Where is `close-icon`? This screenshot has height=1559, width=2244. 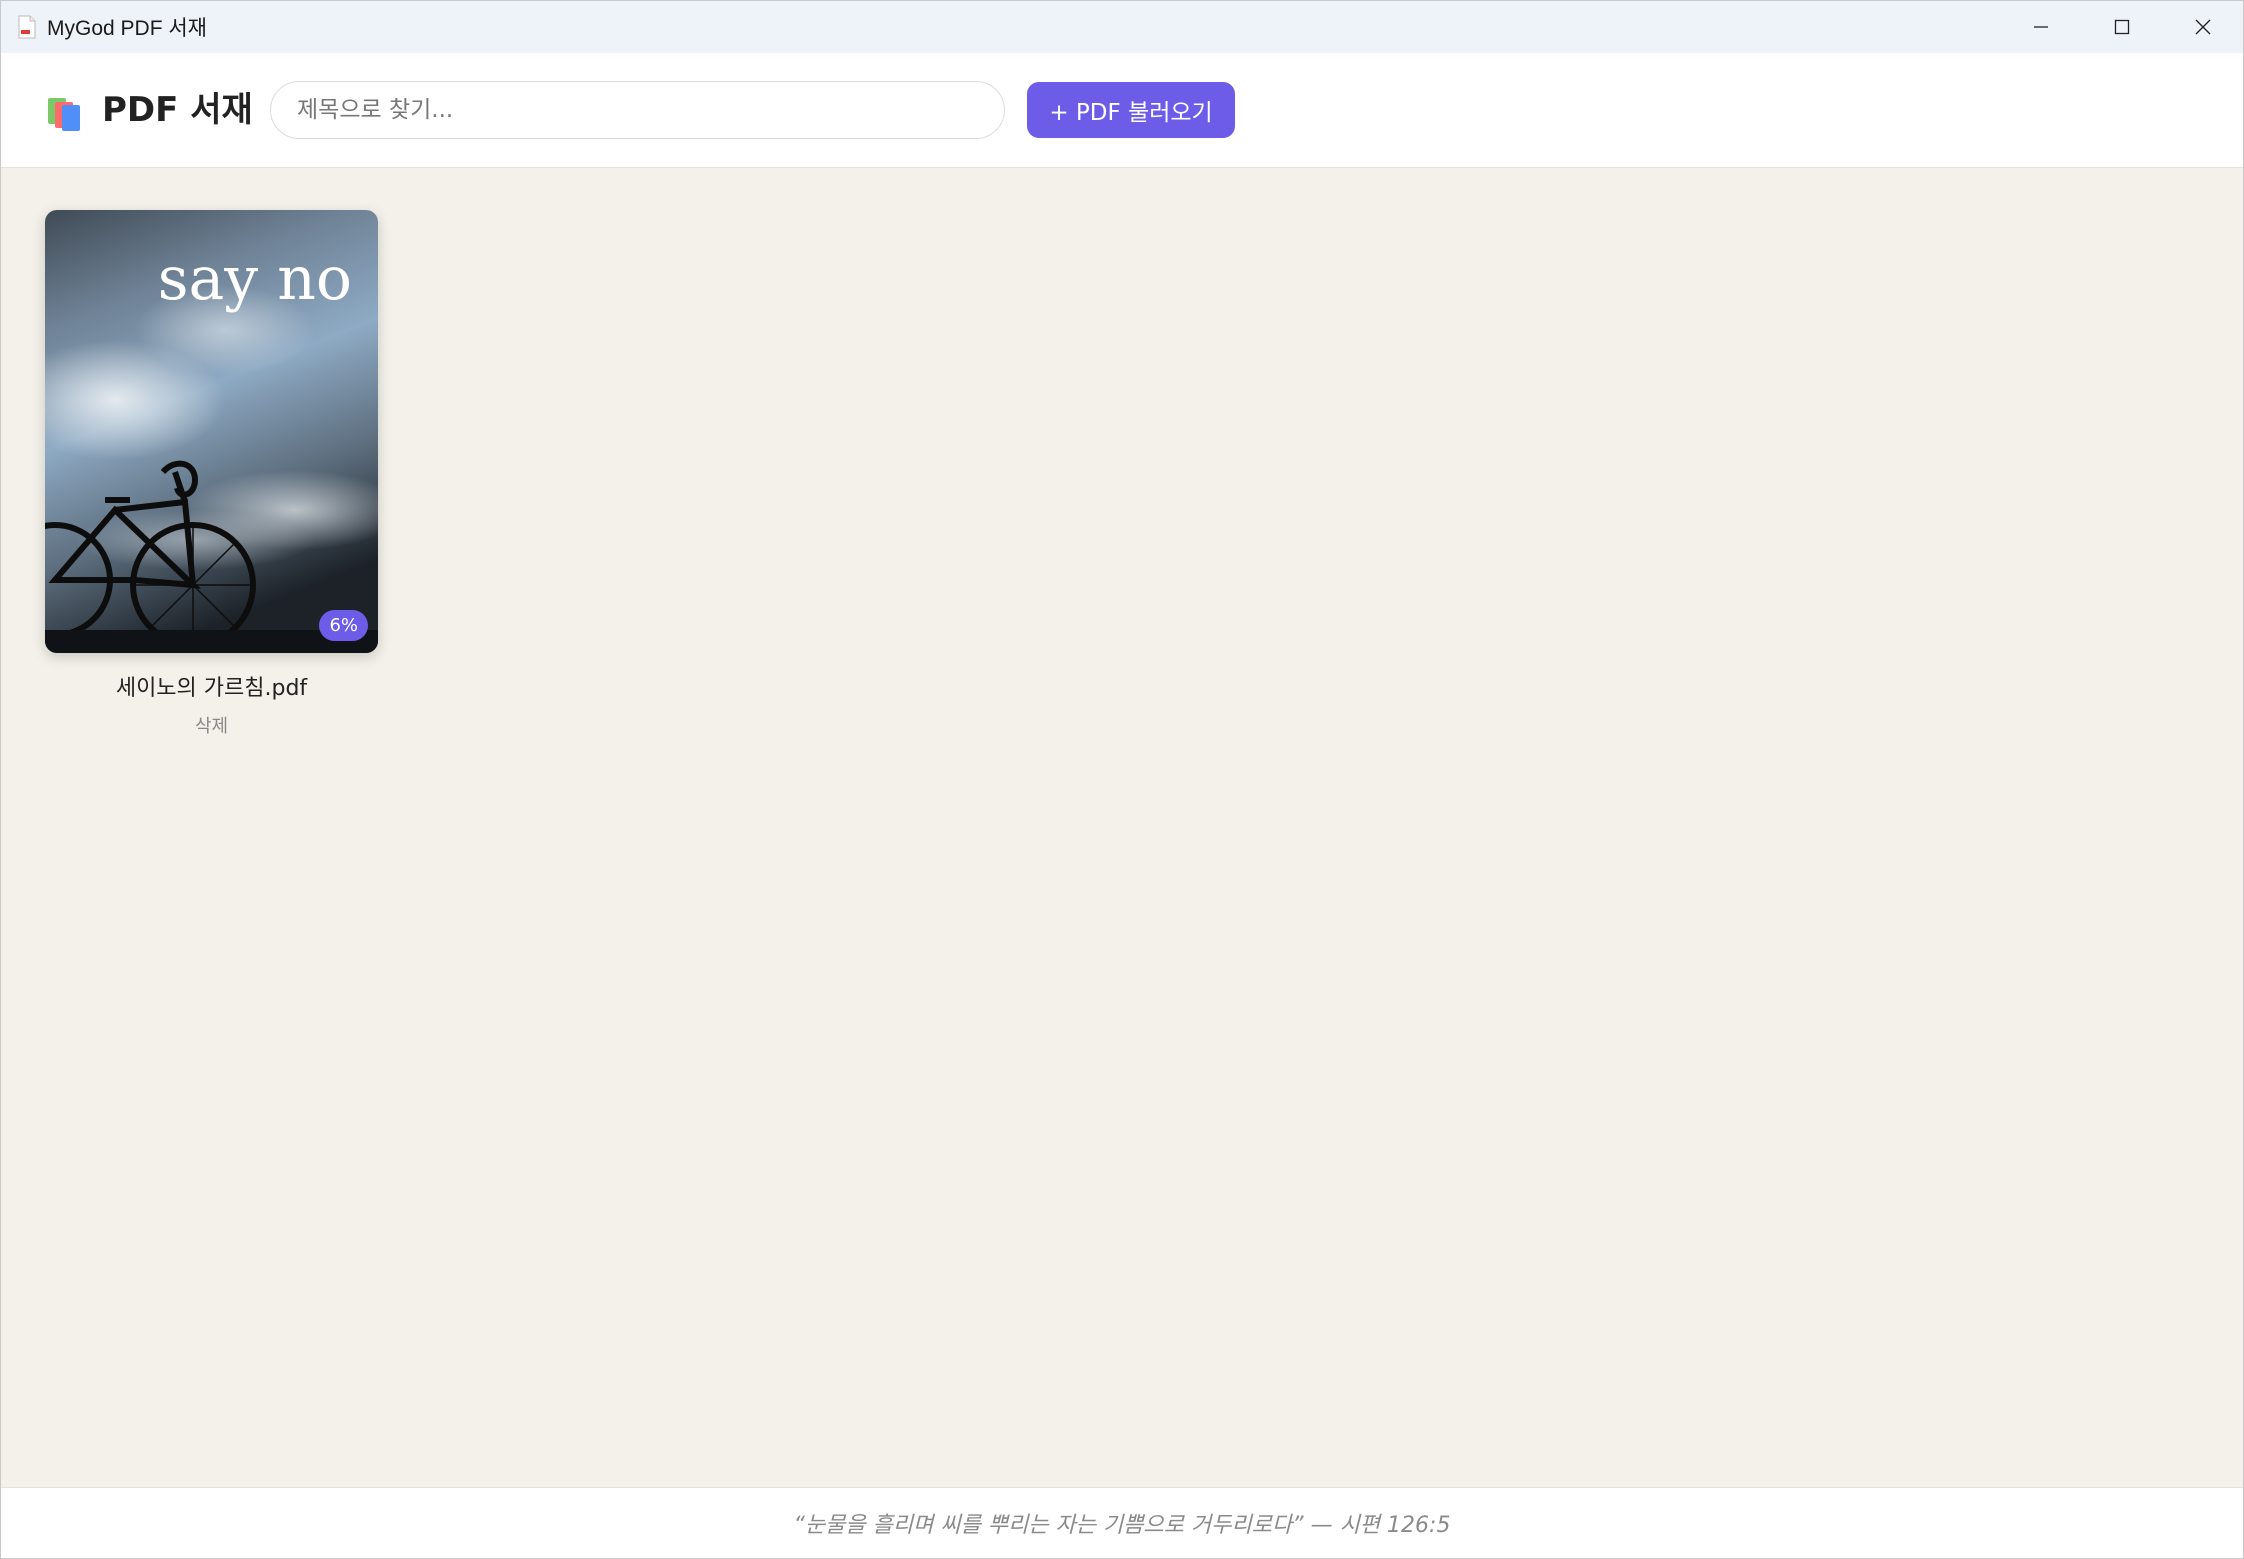 close-icon is located at coordinates (2202, 27).